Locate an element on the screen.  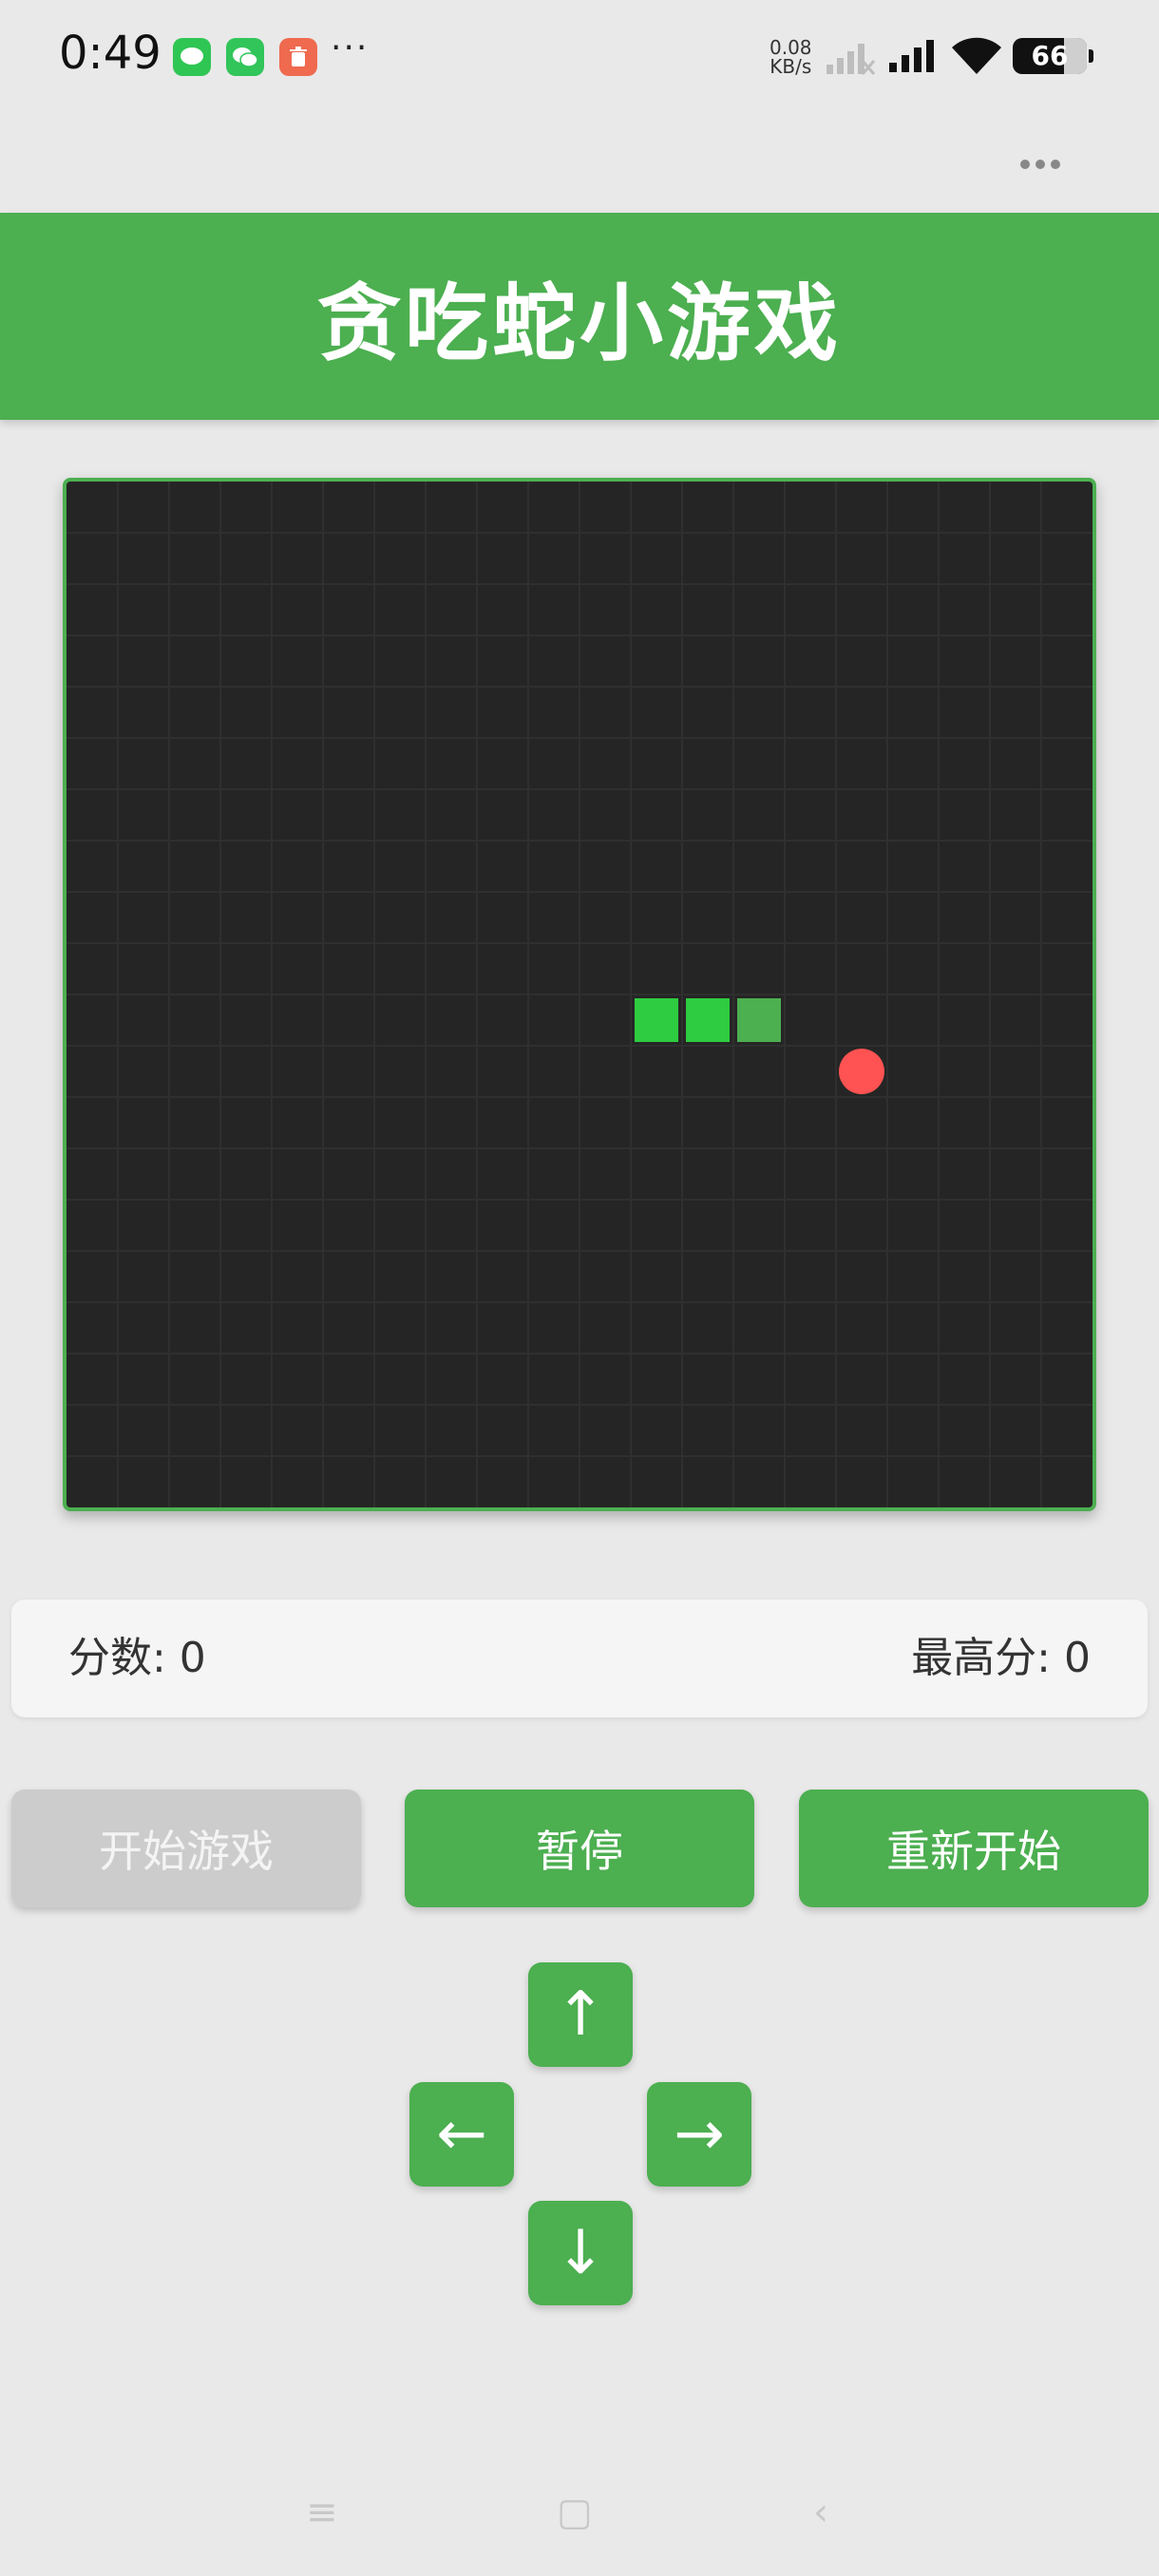
net-speed-value: 0.08 is located at coordinates (791, 47).